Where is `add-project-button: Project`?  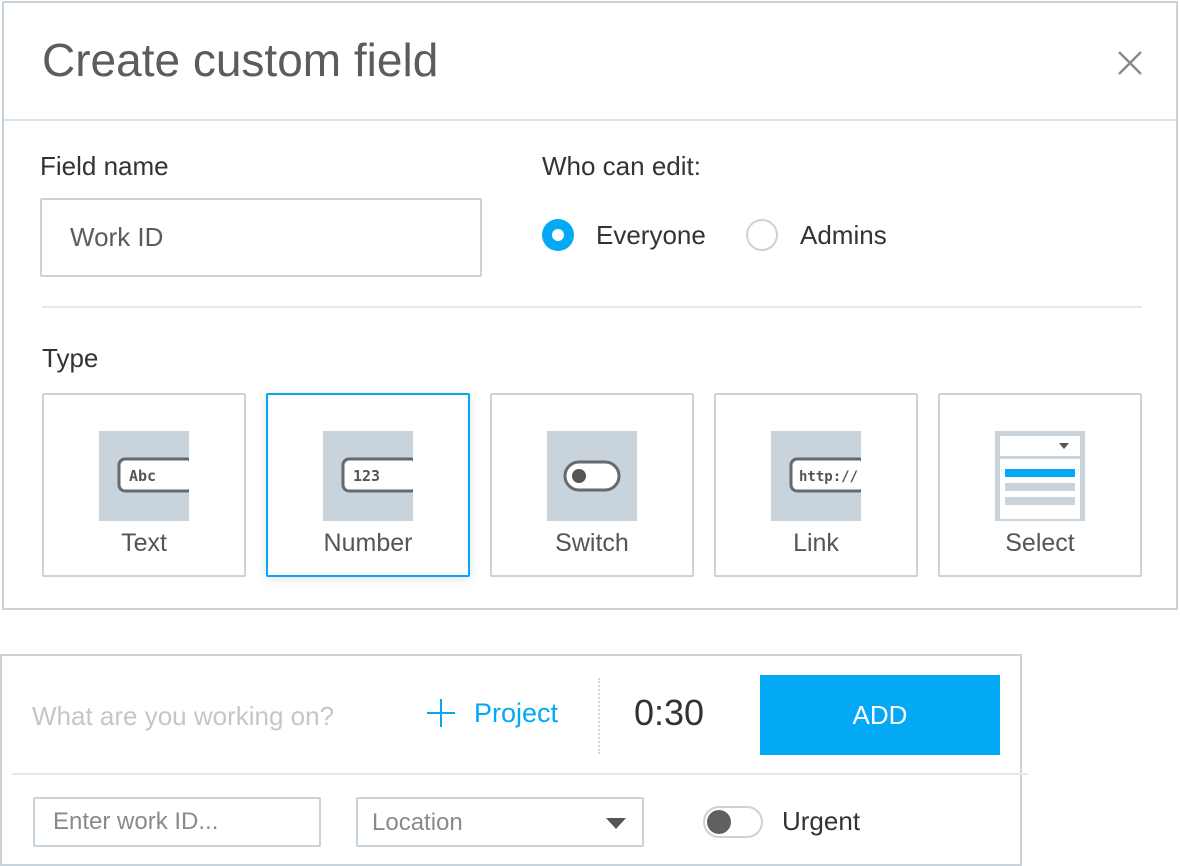 add-project-button: Project is located at coordinates (491, 713).